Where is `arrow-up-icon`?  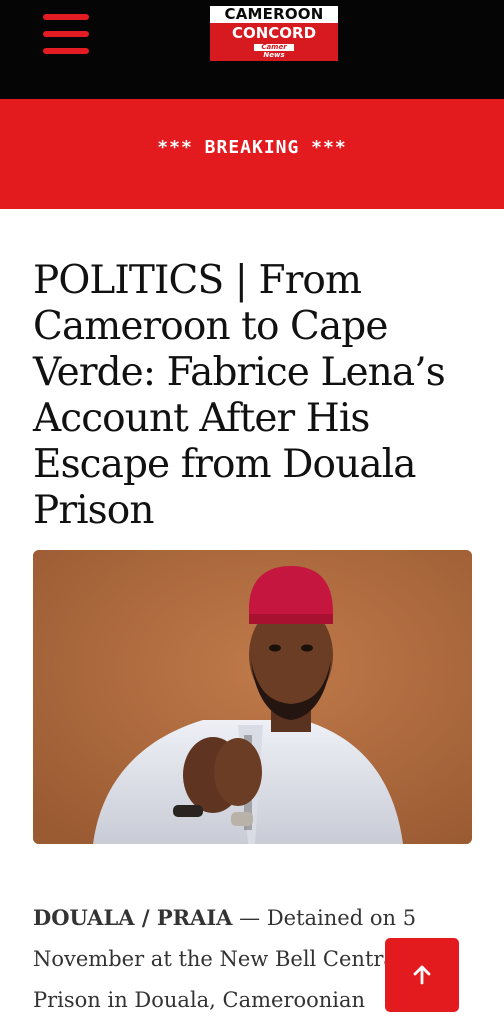 arrow-up-icon is located at coordinates (422, 975).